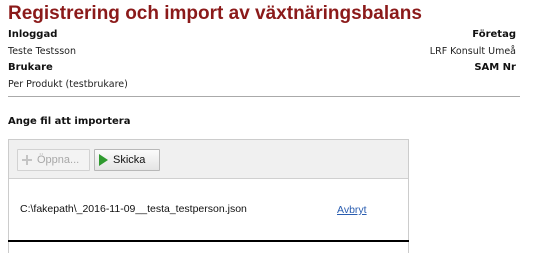  Describe the element at coordinates (68, 84) in the screenshot. I see `user-value: Per Produkt (testbrukare)` at that location.